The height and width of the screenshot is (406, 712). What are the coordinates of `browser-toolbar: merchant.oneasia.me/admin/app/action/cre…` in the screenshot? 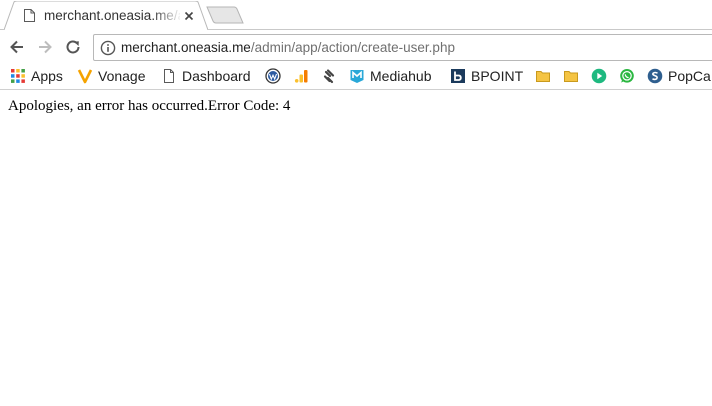 It's located at (356, 46).